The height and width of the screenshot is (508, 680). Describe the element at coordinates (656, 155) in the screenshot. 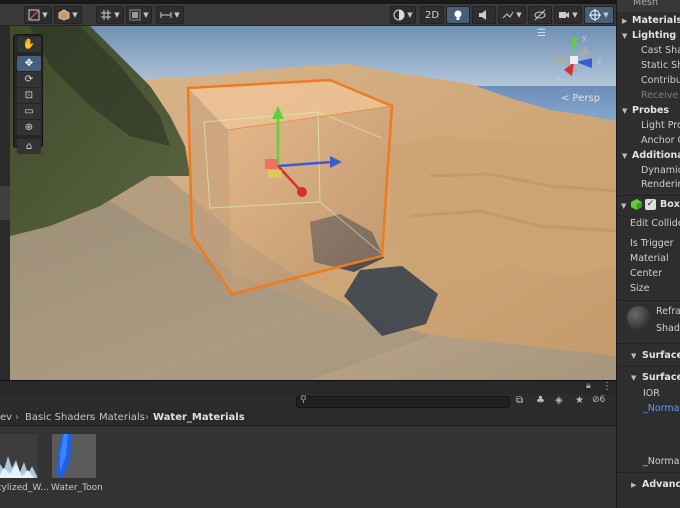

I see `additional-settings-foldout: Additional S` at that location.